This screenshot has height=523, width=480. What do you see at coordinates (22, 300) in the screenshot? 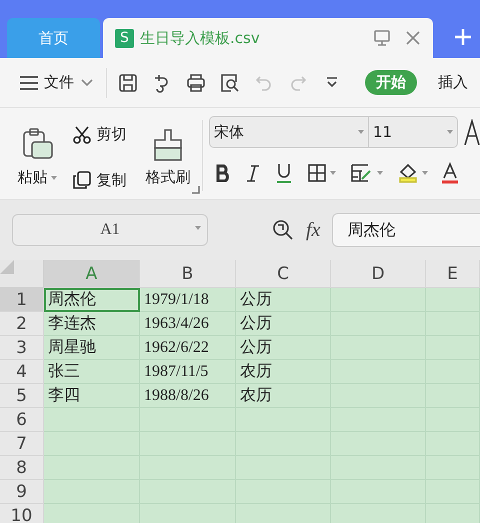
I see `row-header: 1` at bounding box center [22, 300].